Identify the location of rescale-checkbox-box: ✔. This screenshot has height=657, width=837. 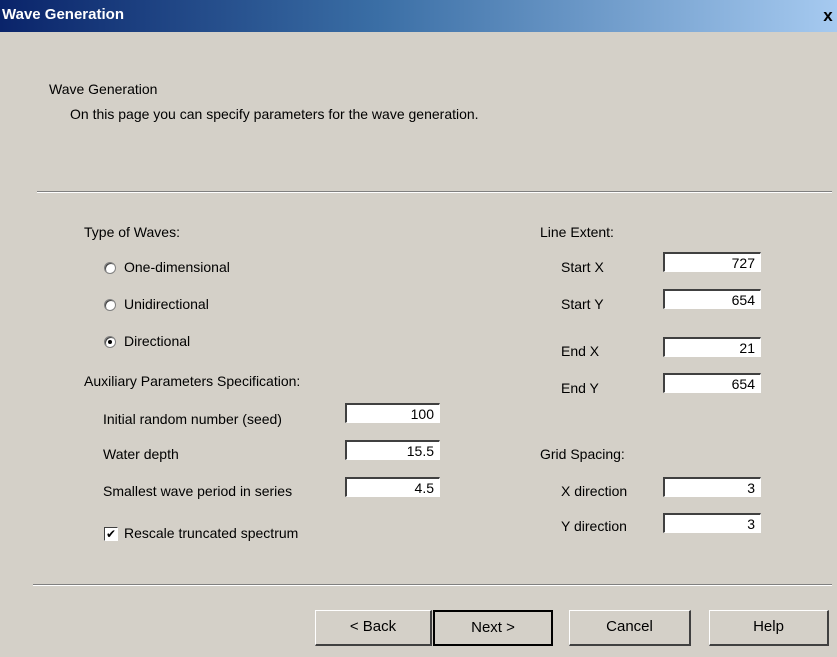
(111, 534).